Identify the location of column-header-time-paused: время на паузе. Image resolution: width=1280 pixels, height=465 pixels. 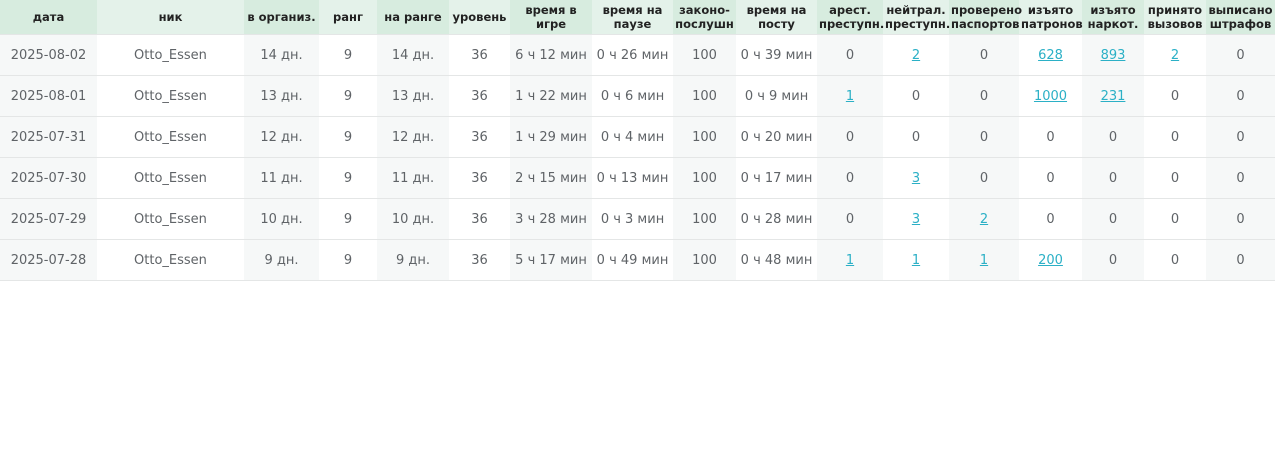
(632, 17).